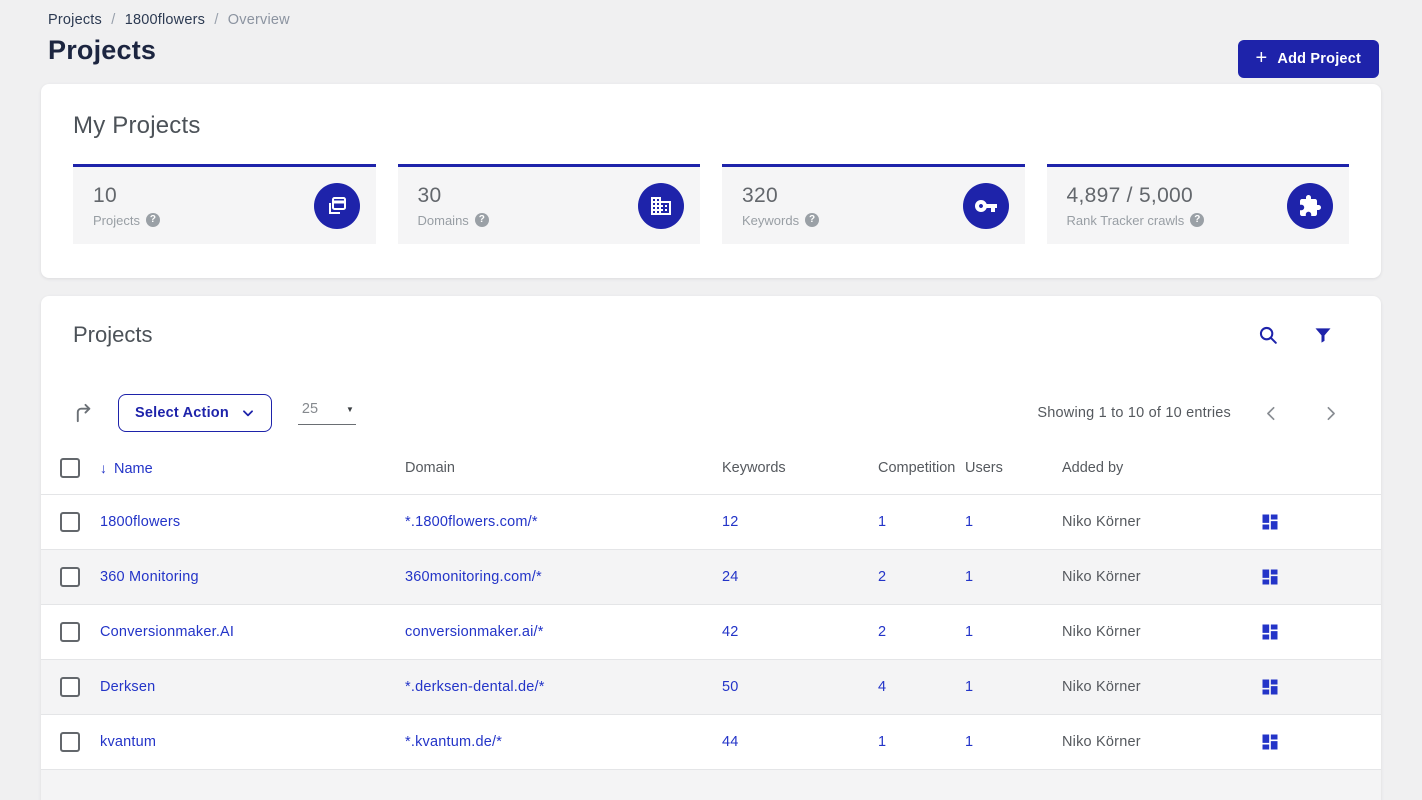 This screenshot has height=800, width=1422. I want to click on stat-value: 30, so click(429, 195).